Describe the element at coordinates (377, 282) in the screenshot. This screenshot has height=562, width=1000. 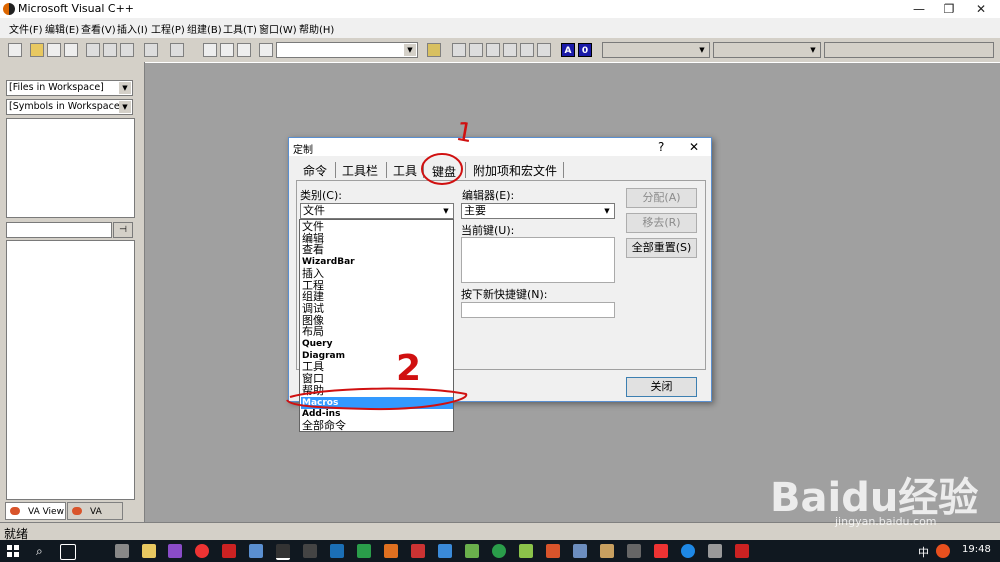
I see `annotation-overlay` at that location.